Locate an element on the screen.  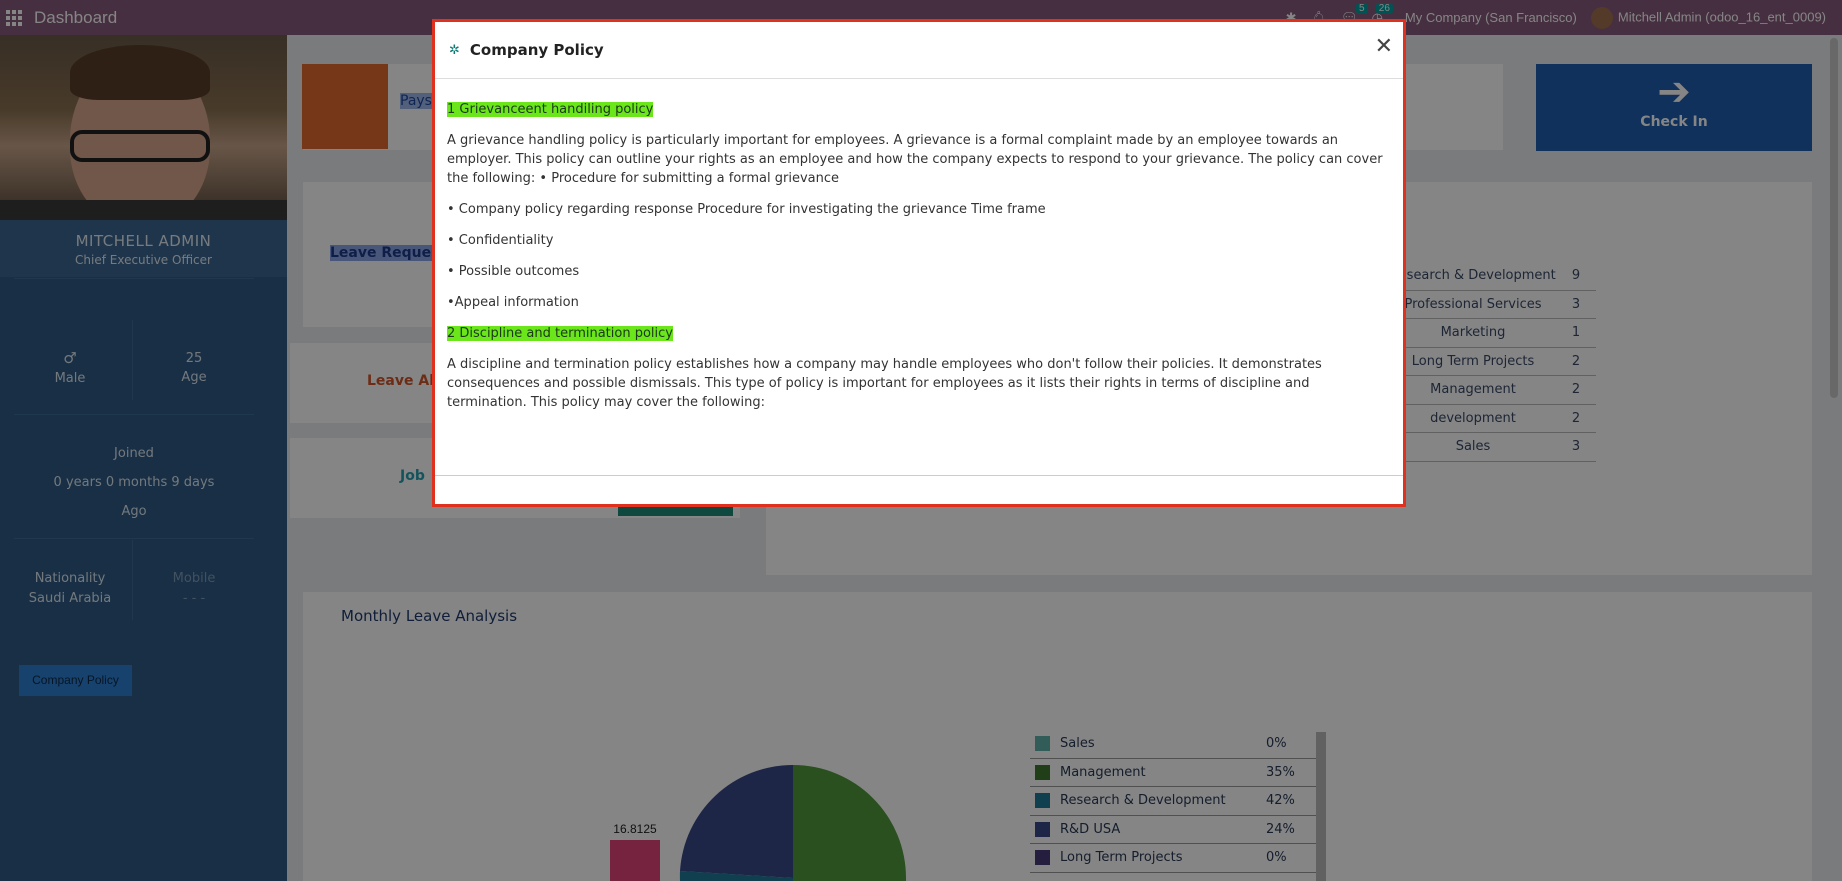
policy-bullet: •Appeal information is located at coordinates (513, 302).